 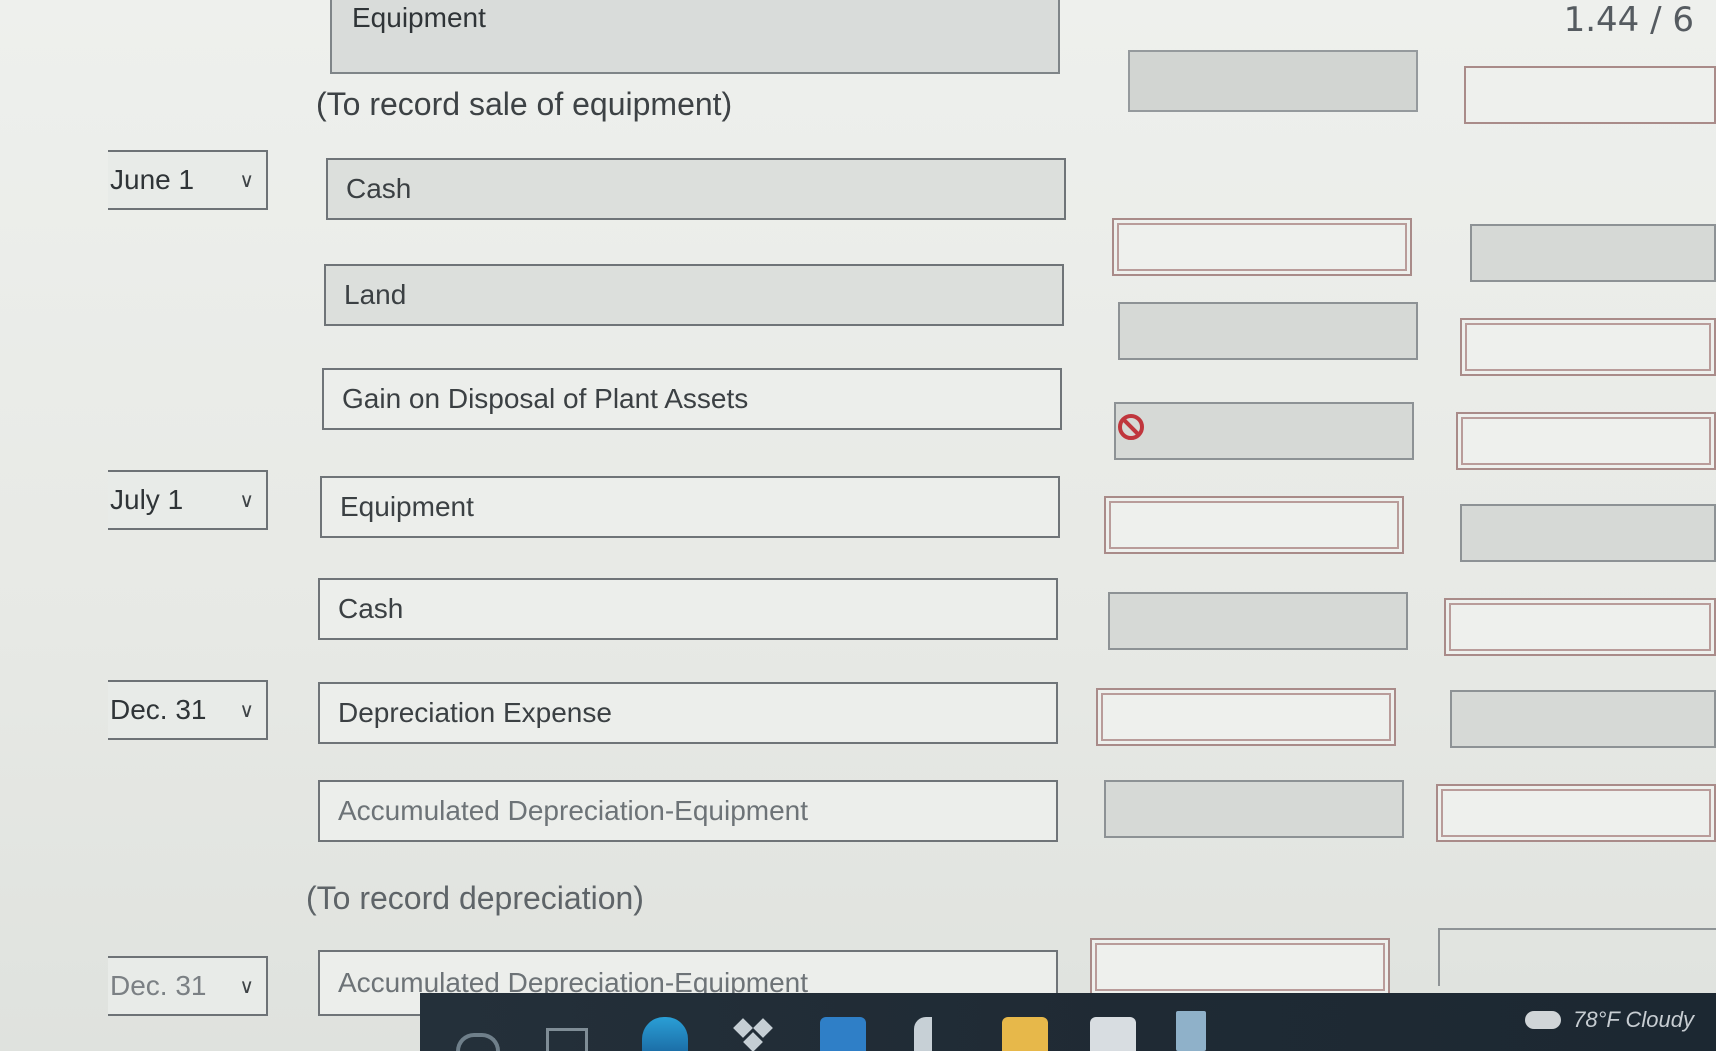 I want to click on date-select-dec-31: Dec. 31 ∨, so click(x=188, y=710).